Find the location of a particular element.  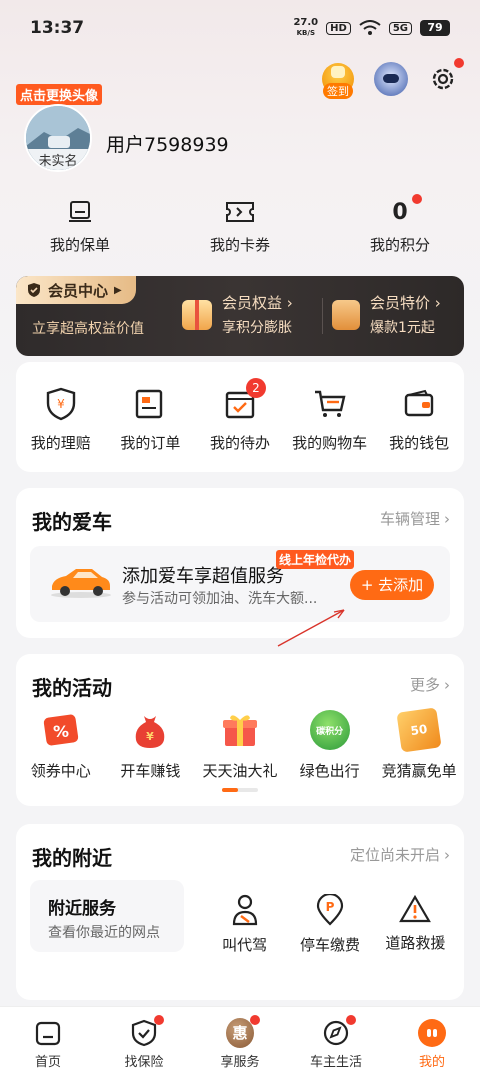

parking-icon: P is located at coordinates (330, 910).